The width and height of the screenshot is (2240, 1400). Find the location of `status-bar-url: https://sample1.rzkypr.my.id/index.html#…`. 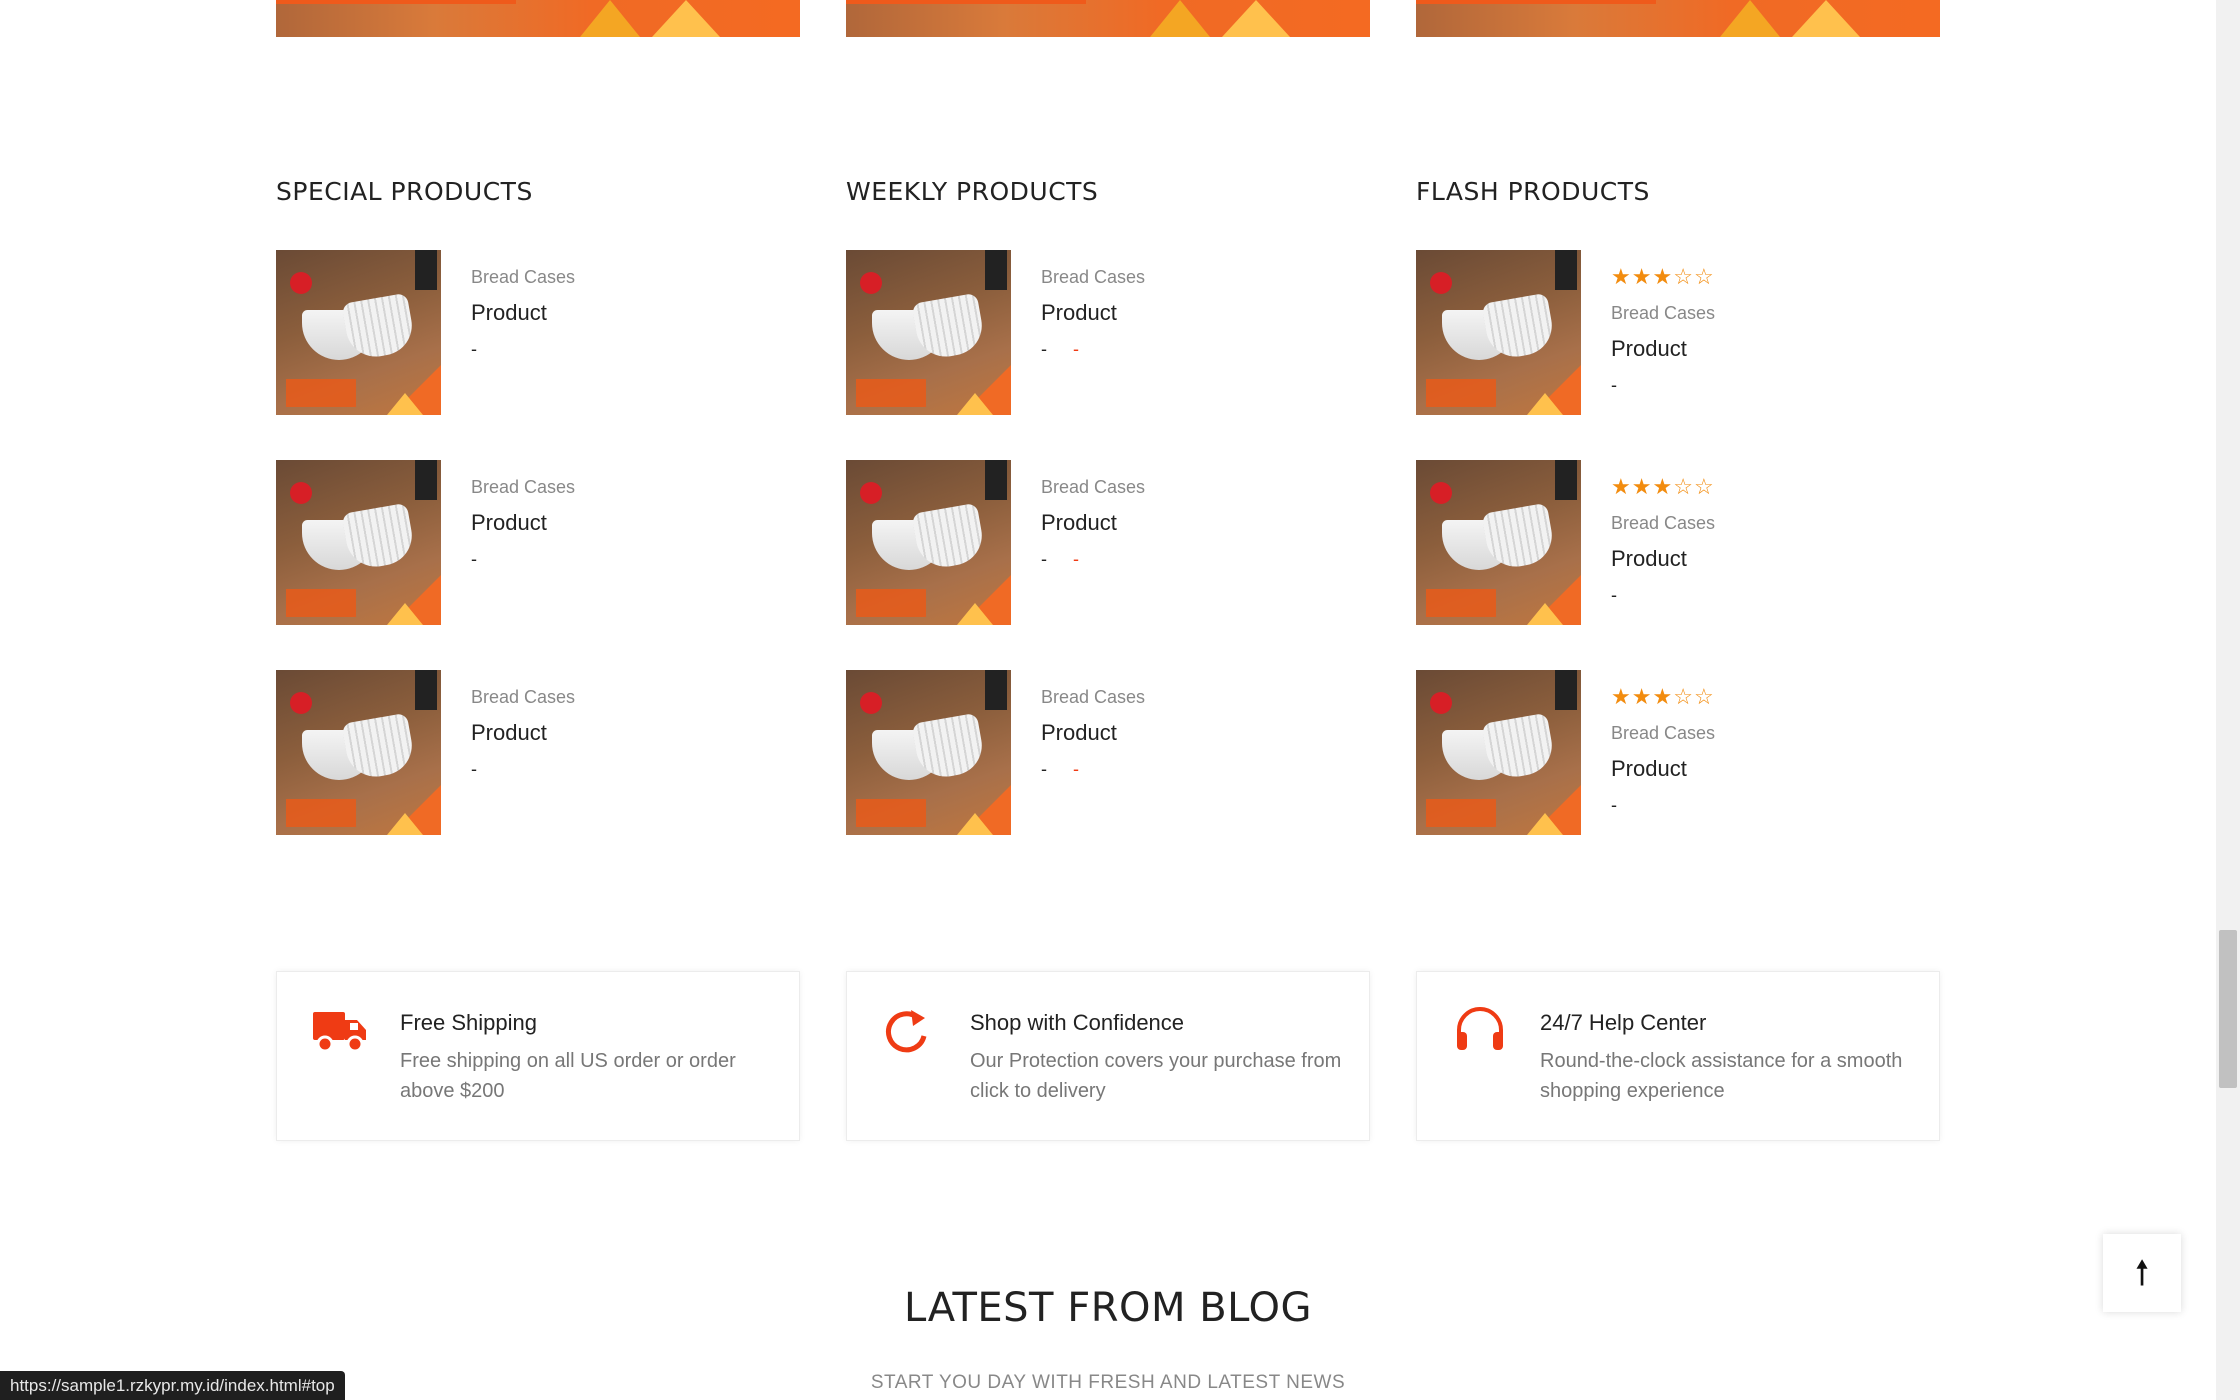

status-bar-url: https://sample1.rzkypr.my.id/index.html#… is located at coordinates (172, 1385).